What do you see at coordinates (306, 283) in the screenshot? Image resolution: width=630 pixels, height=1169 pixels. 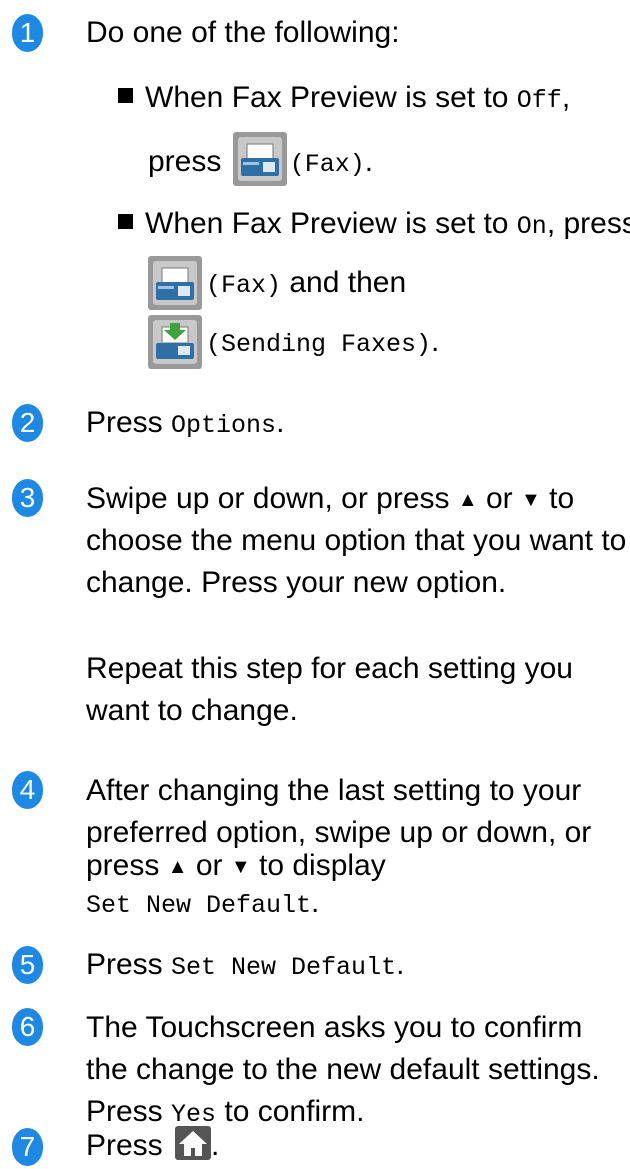 I see `bullet-on-line-2: (Fax) and then` at bounding box center [306, 283].